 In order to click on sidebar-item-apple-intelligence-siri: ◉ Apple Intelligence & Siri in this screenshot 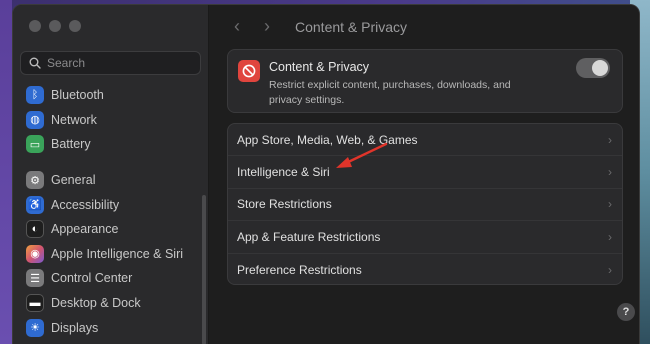, I will do `click(111, 254)`.